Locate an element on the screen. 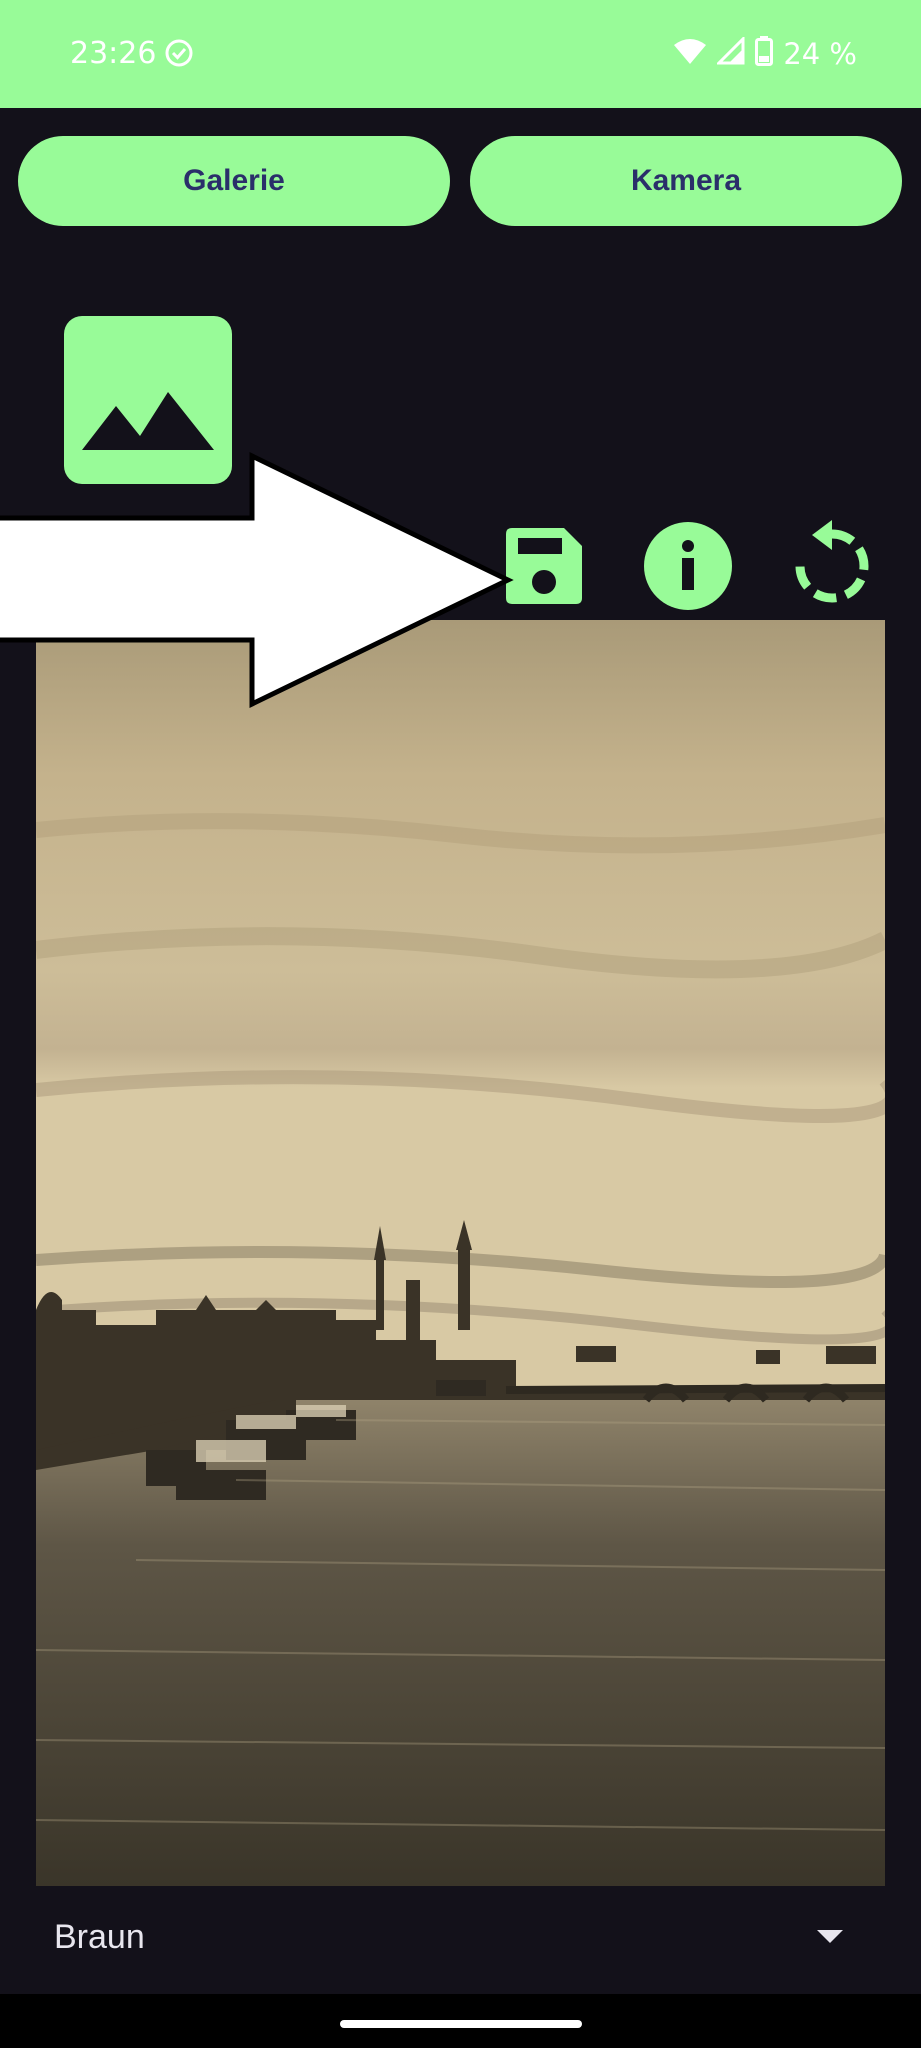 The image size is (921, 2048). info-icon is located at coordinates (688, 566).